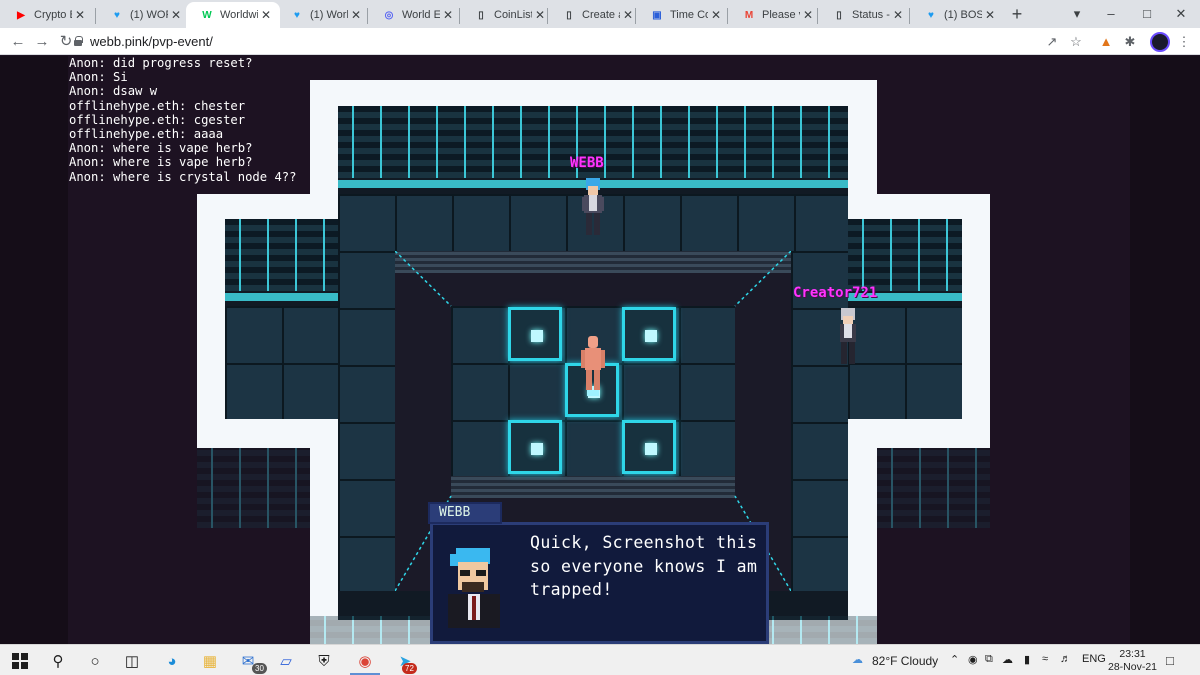 This screenshot has height=675, width=1200. What do you see at coordinates (324, 661) in the screenshot?
I see `security-icon: ⛨` at bounding box center [324, 661].